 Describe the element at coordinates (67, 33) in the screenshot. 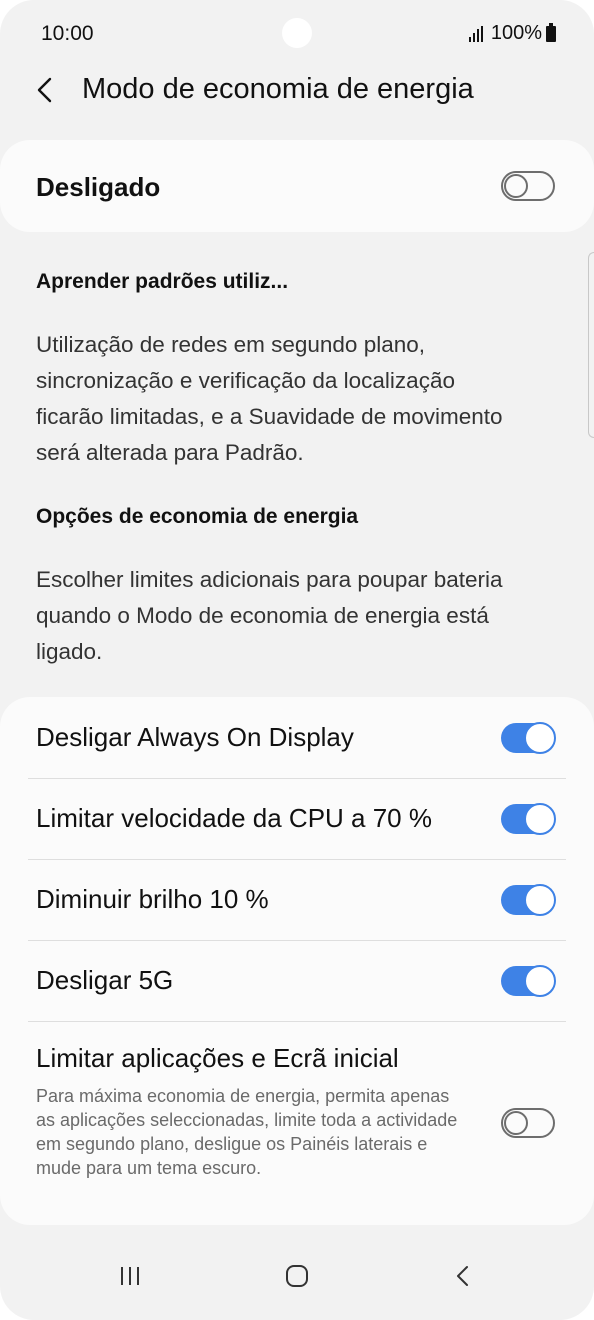

I see `status-time: 10:00` at that location.